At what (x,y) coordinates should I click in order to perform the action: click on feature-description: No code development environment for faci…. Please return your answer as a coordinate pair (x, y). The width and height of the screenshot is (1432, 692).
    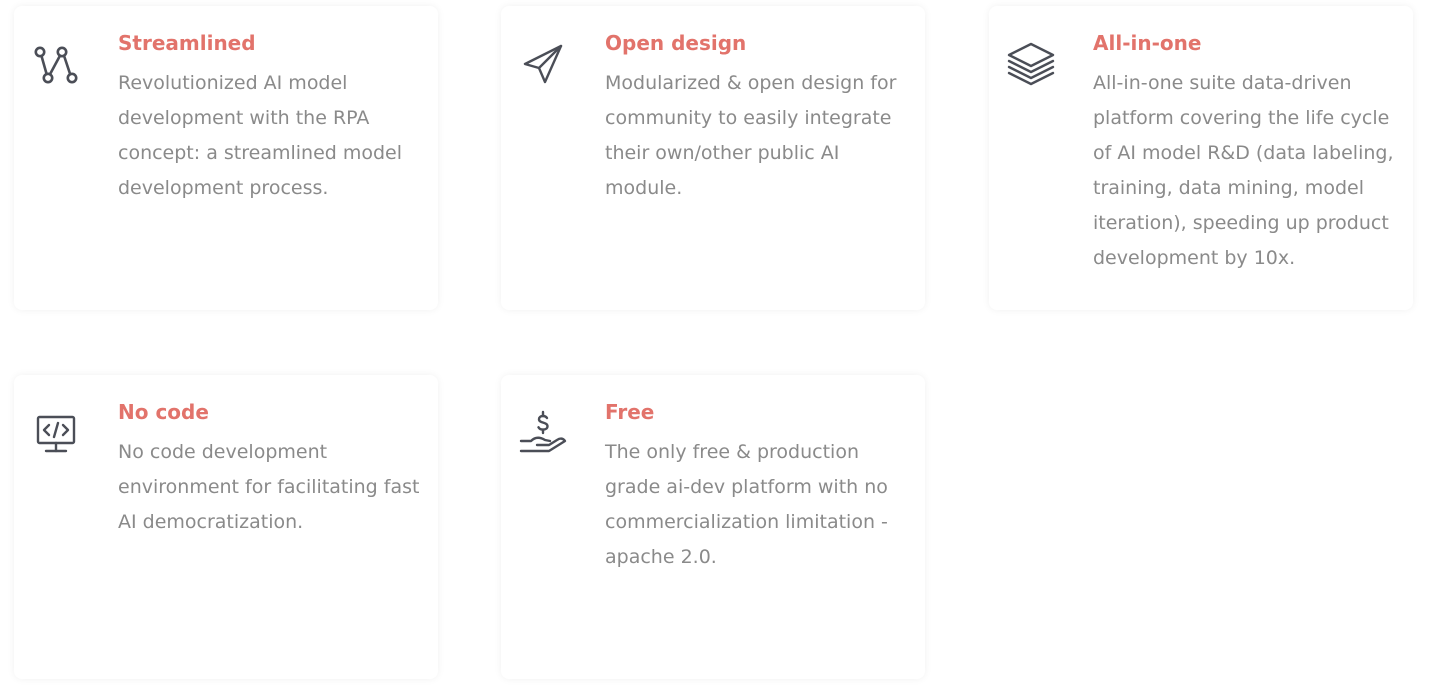
    Looking at the image, I should click on (269, 487).